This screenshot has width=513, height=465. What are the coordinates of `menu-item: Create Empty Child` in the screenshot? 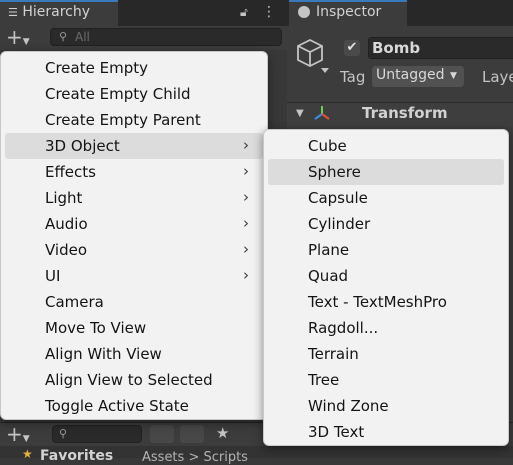 It's located at (134, 94).